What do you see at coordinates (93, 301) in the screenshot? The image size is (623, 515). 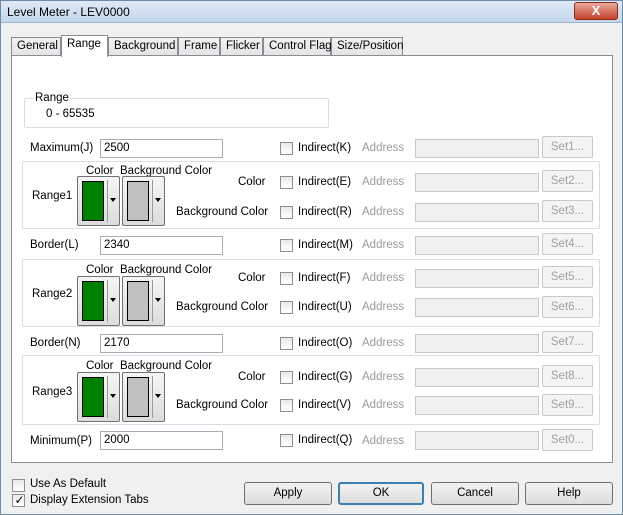 I see `range2-color-swatch` at bounding box center [93, 301].